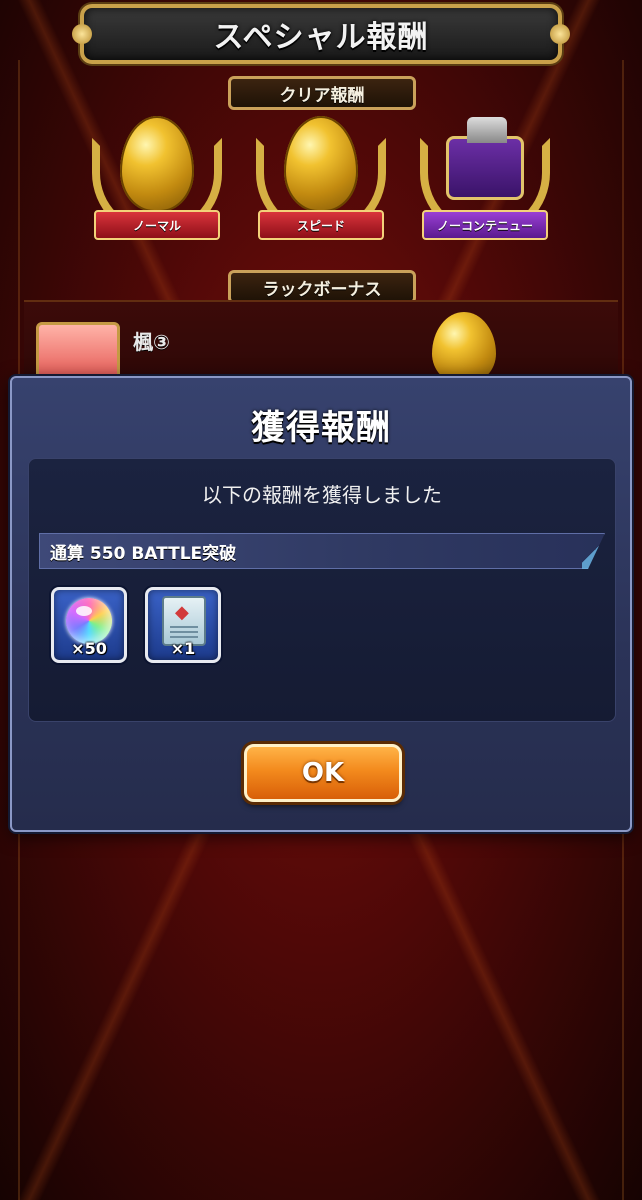 This screenshot has width=642, height=1200. I want to click on reward-category-bar: 通算 550 BATTLE突破, so click(322, 551).